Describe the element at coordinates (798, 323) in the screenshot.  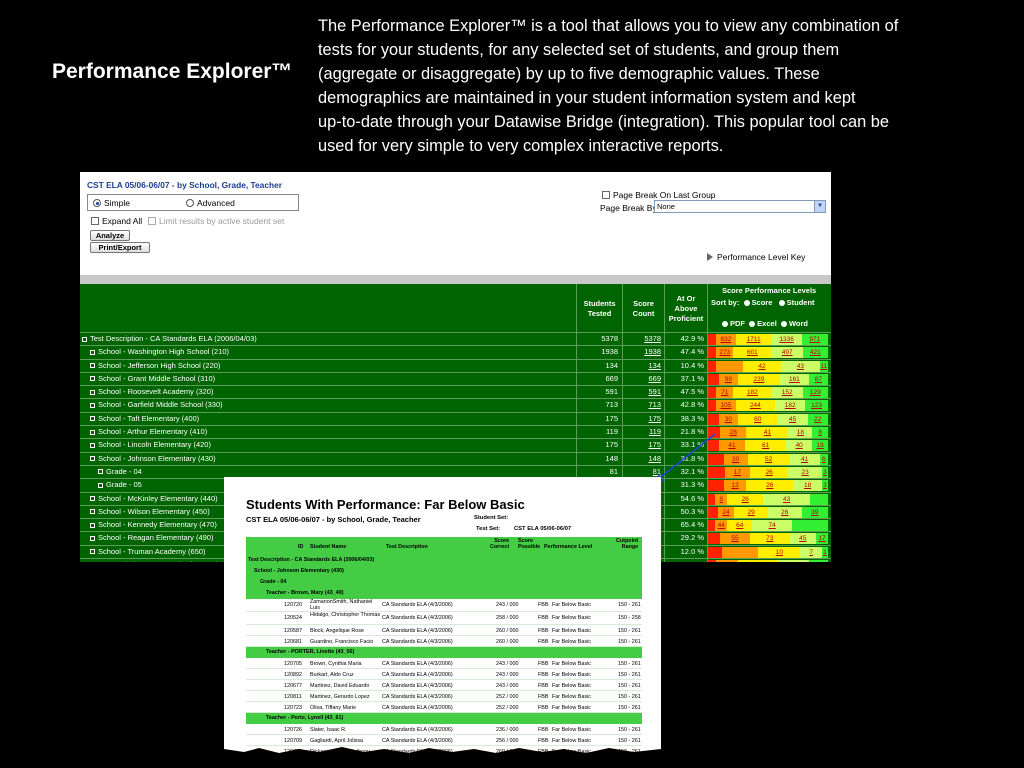
I see `export-word-label: Word` at that location.